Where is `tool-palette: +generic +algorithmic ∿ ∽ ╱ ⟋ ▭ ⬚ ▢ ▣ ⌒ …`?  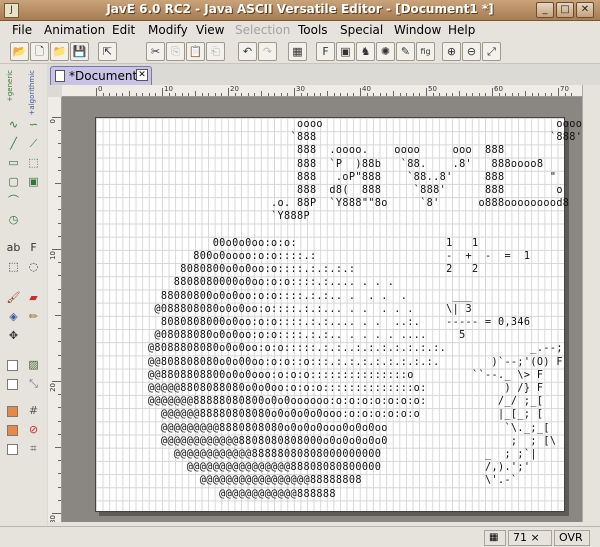 tool-palette: +generic +algorithmic ∿ ∽ ╱ ⟋ ▭ ⬚ ▢ ▣ ⌒ … is located at coordinates (23, 305).